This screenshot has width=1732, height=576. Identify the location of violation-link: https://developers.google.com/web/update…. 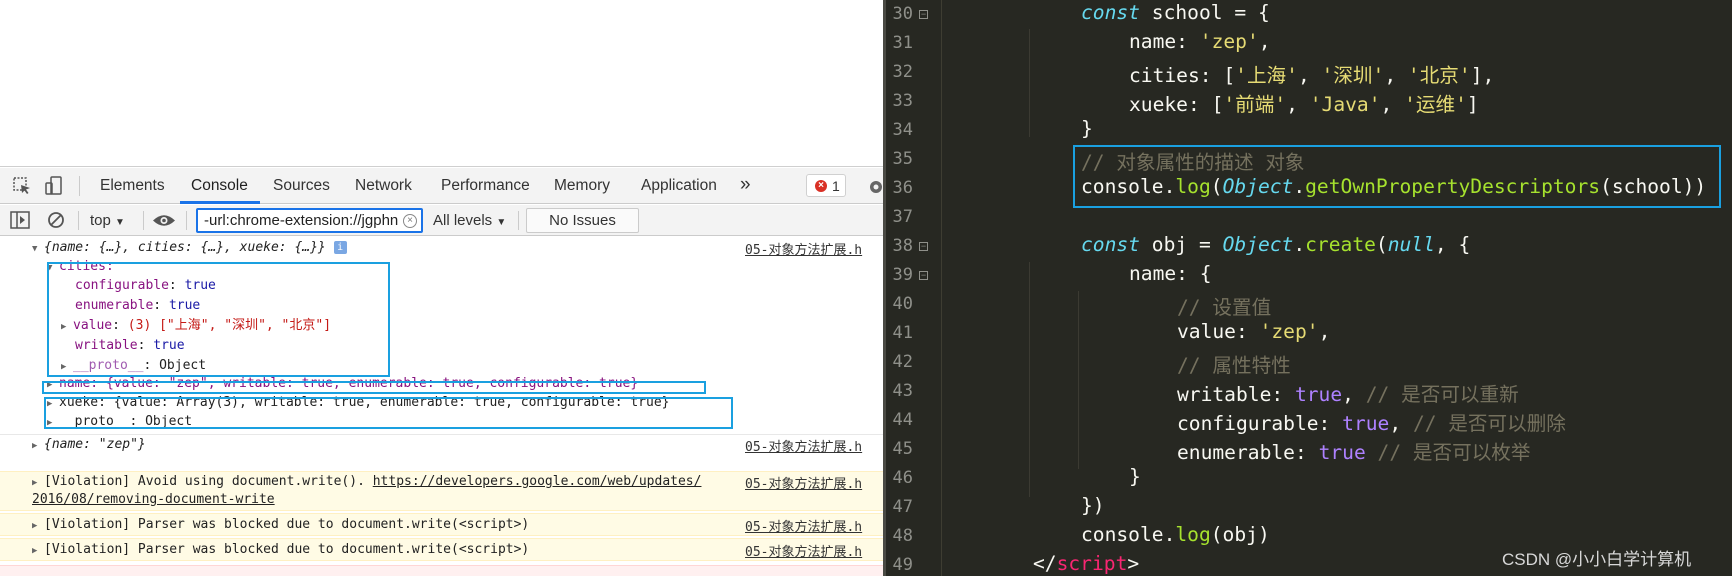
(537, 481).